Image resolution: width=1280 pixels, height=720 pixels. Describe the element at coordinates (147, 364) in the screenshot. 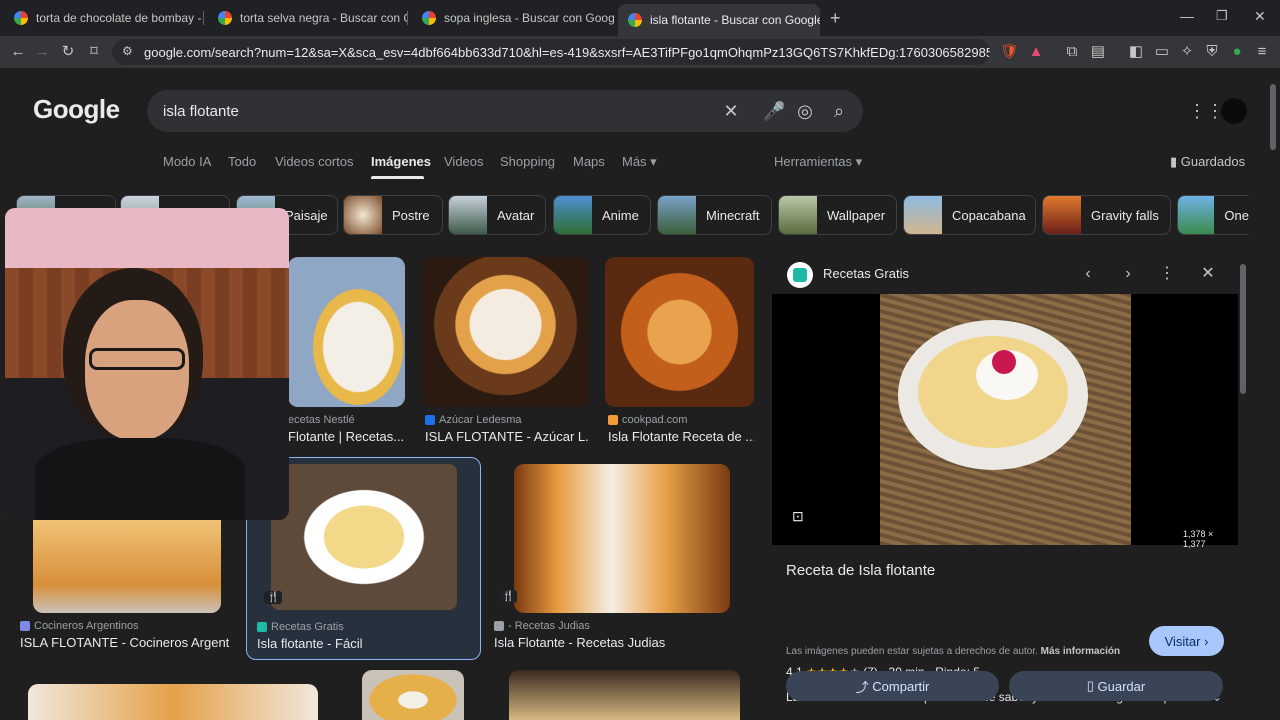

I see `webcam-overlay` at that location.